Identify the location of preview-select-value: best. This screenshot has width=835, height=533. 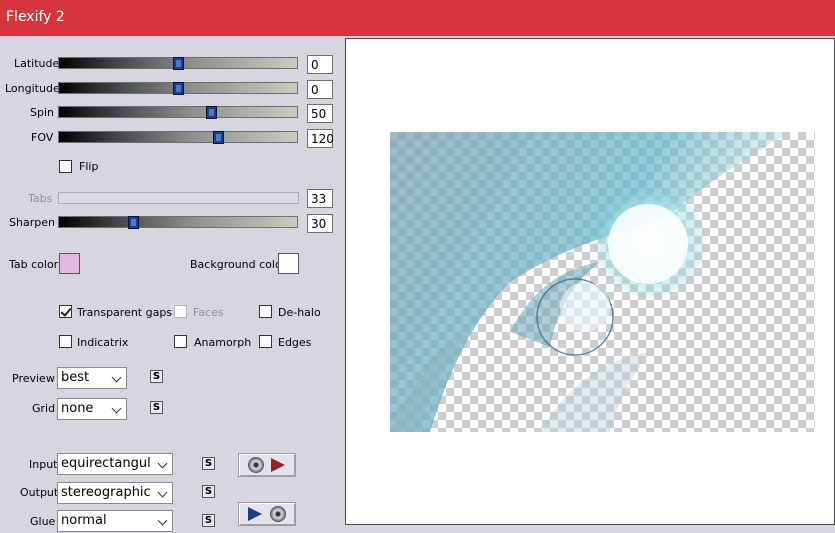
(75, 377).